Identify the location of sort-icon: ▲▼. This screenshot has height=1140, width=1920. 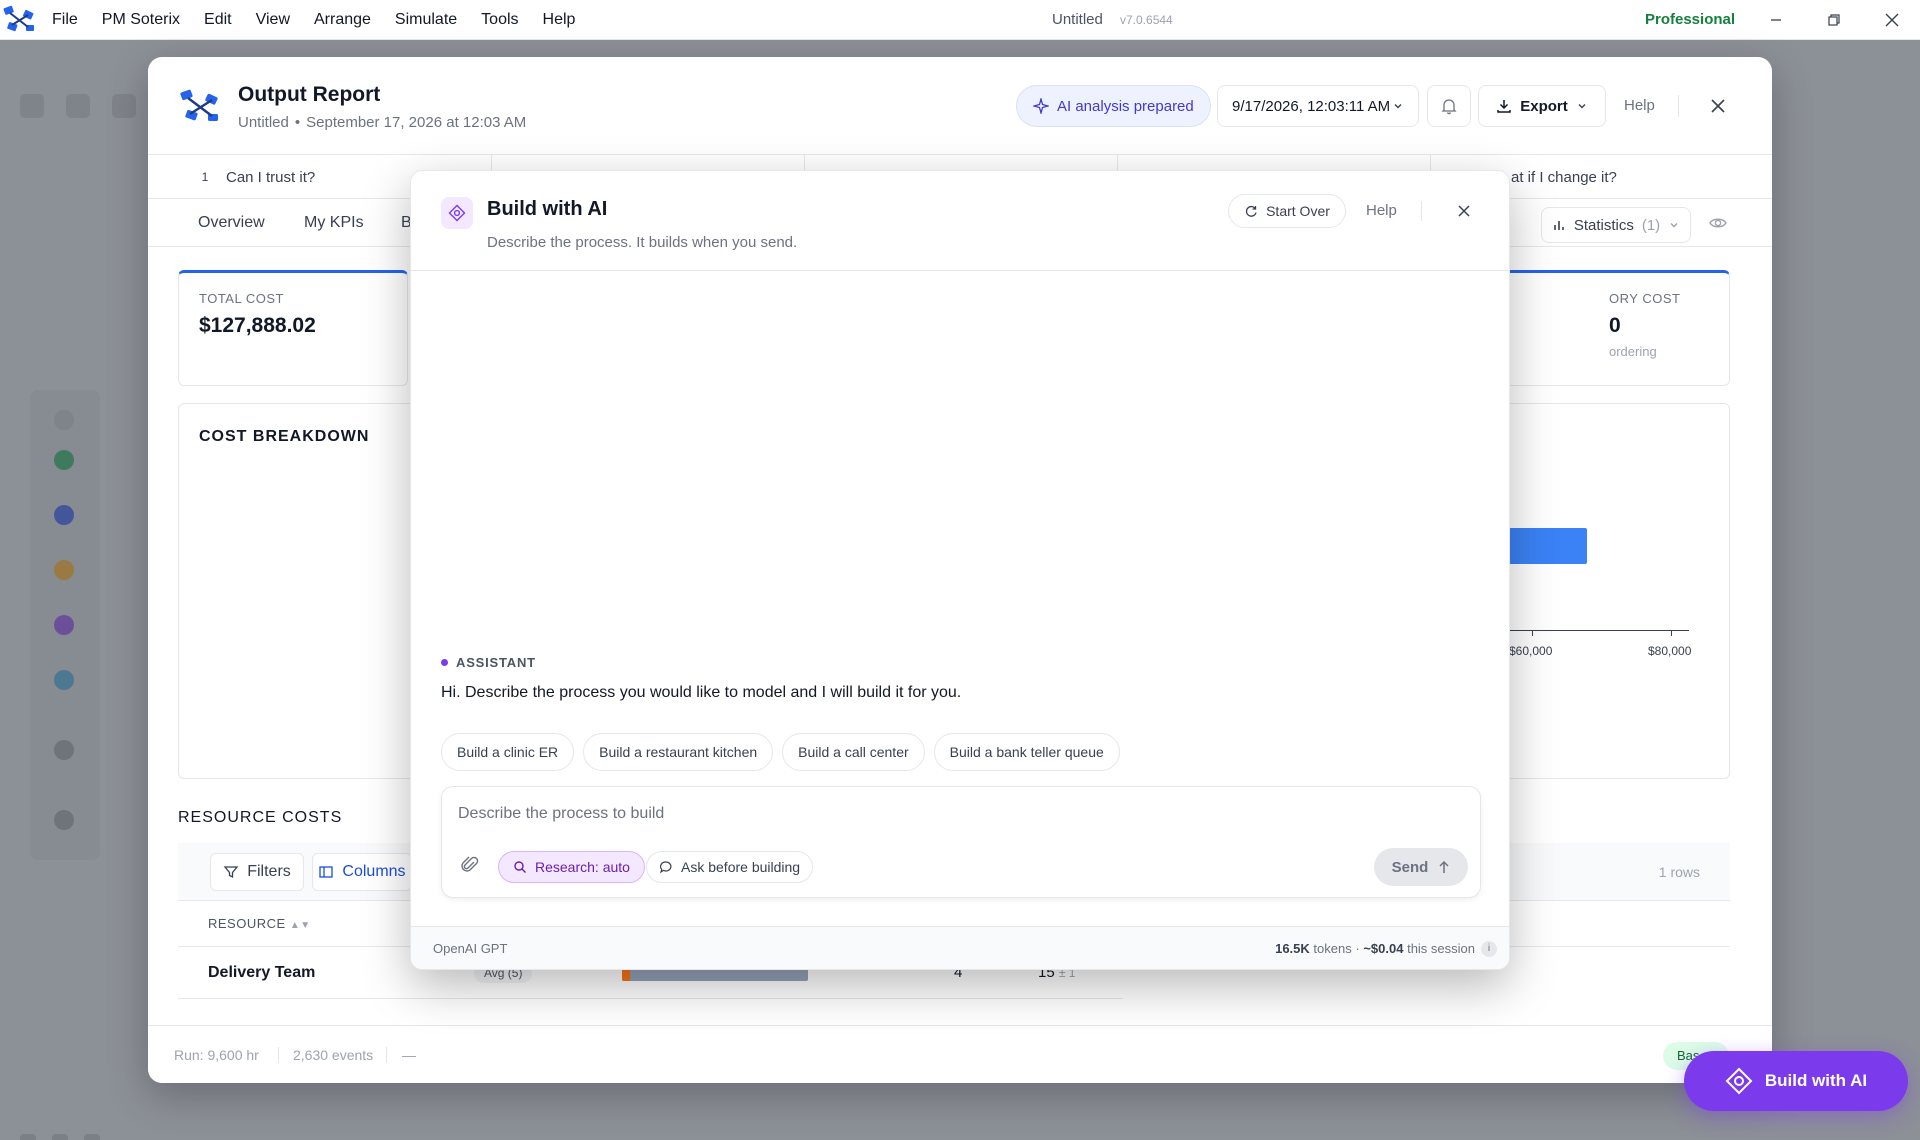
(300, 925).